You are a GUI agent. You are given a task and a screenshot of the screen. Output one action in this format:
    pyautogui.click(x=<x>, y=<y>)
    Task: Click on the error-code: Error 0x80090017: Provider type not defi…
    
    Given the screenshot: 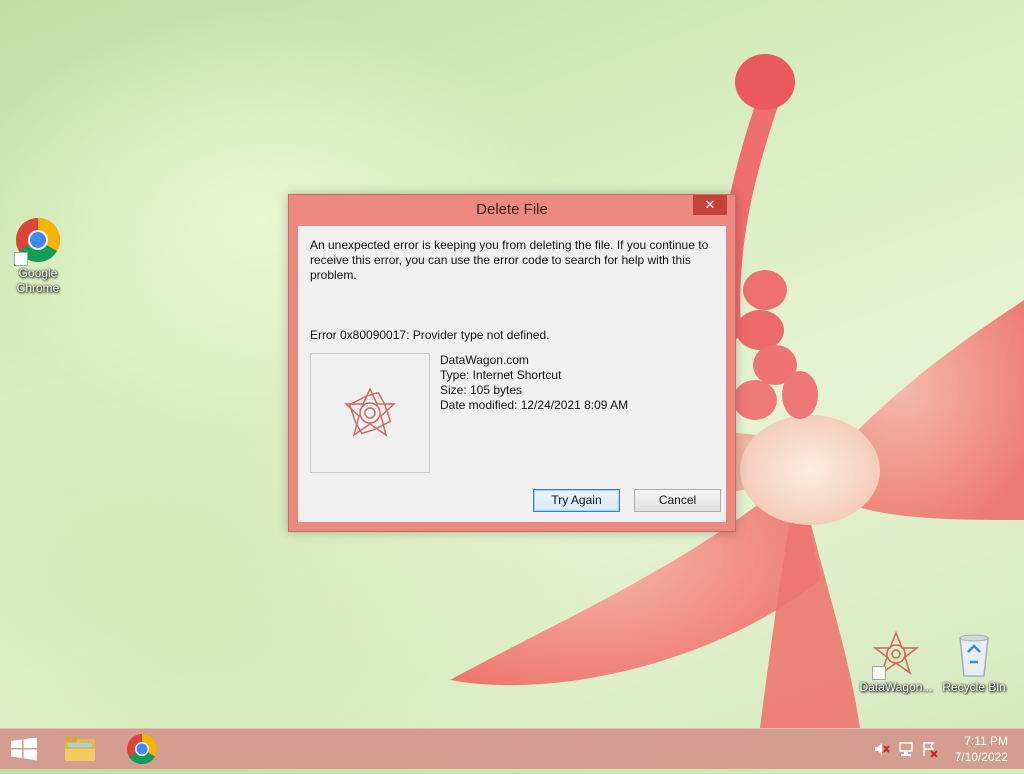 What is the action you would take?
    pyautogui.click(x=430, y=335)
    